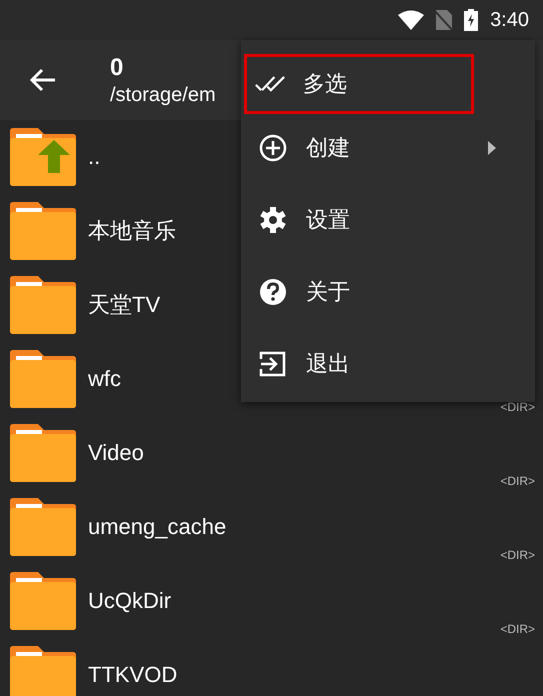  Describe the element at coordinates (104, 379) in the screenshot. I see `file-name: wfc` at that location.